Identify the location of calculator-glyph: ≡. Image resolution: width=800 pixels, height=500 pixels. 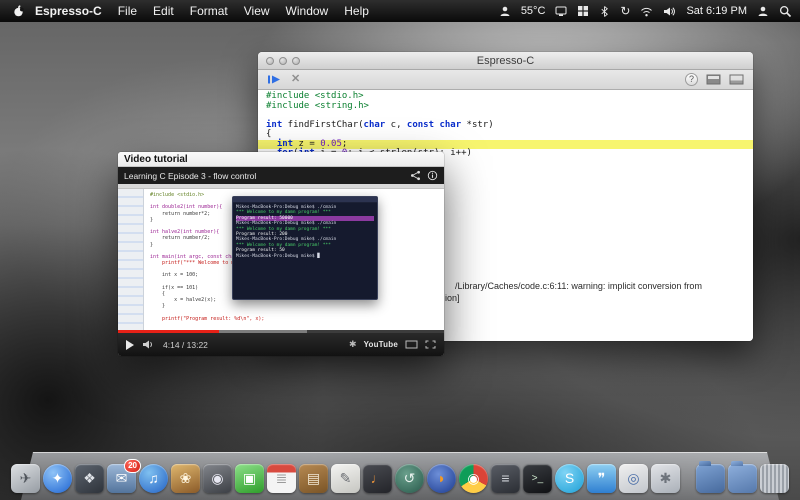
(505, 478).